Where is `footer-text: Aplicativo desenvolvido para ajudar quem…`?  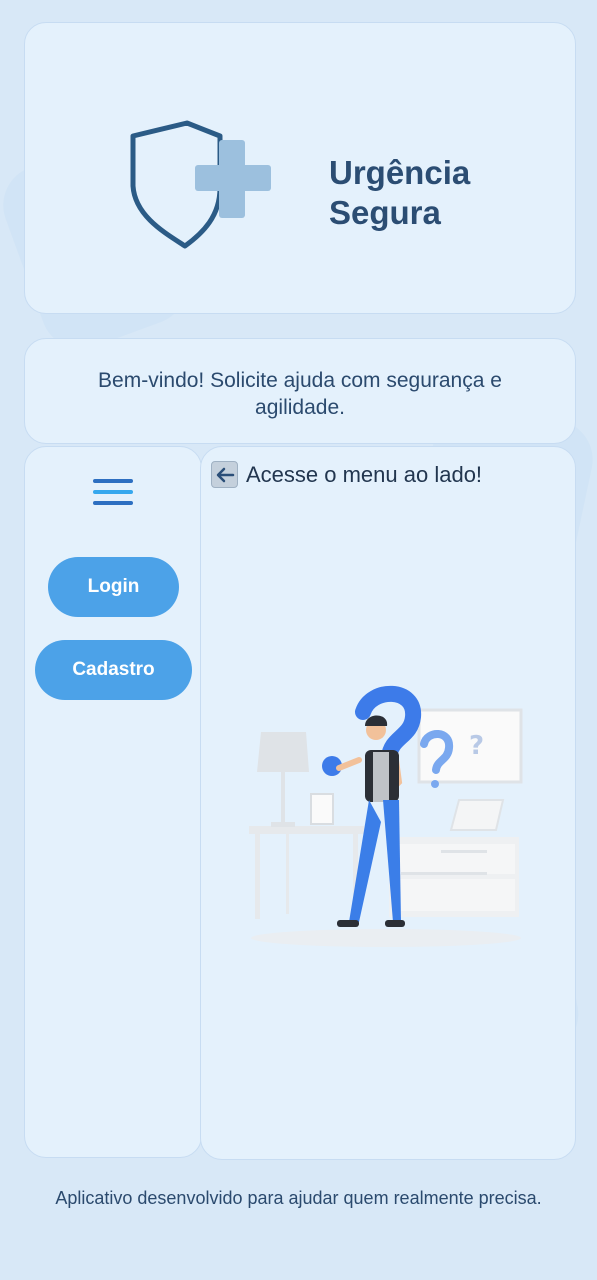 footer-text: Aplicativo desenvolvido para ajudar quem… is located at coordinates (298, 1198).